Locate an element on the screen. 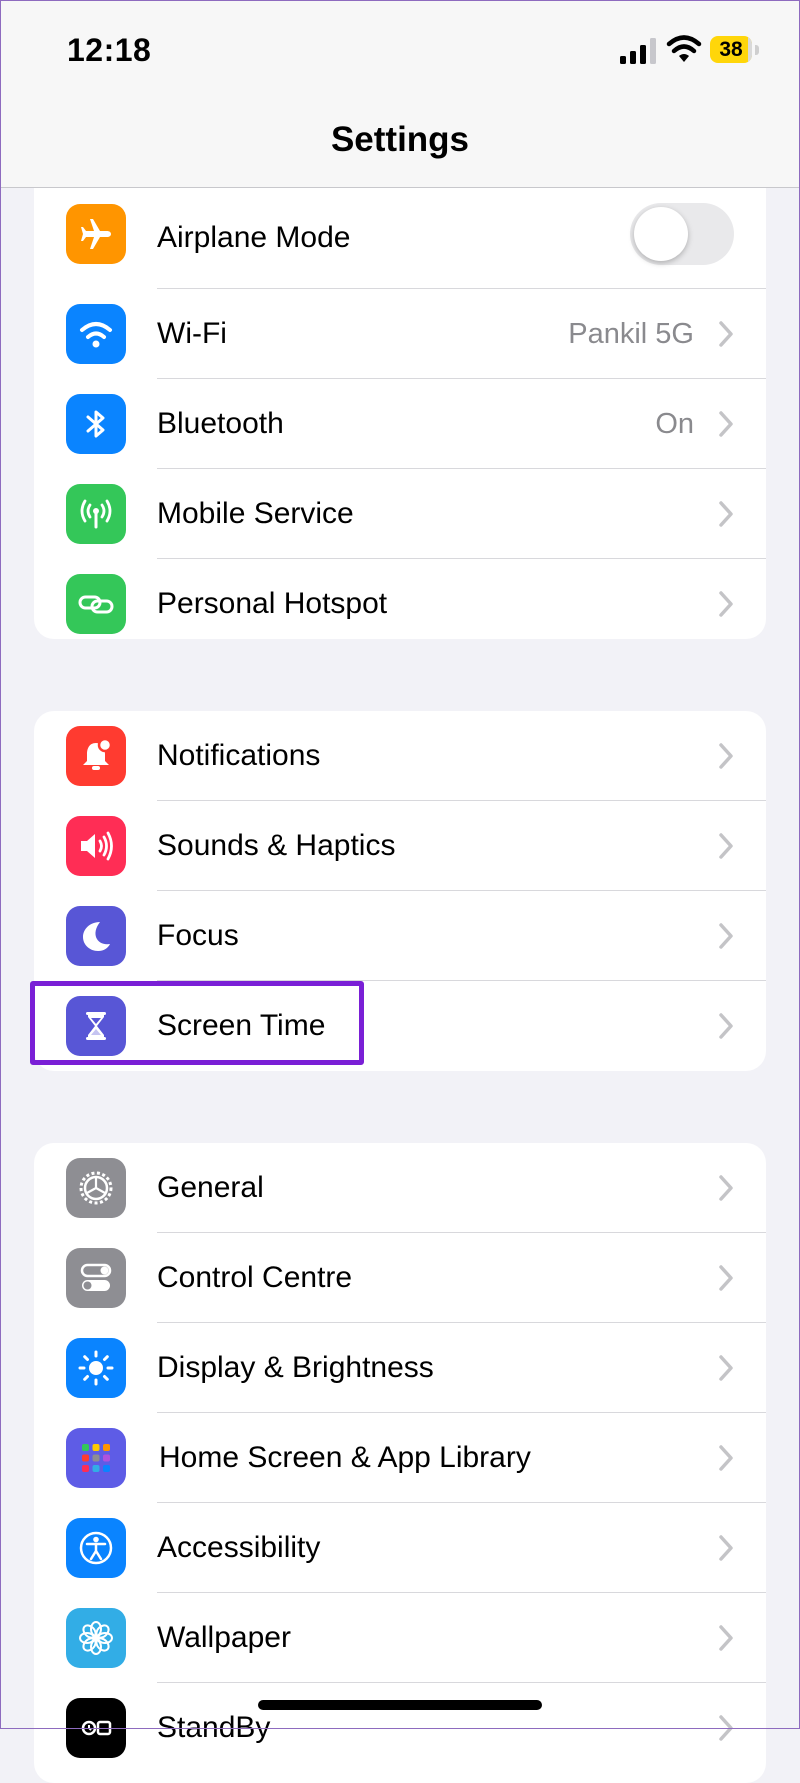  airplane-icon is located at coordinates (96, 234).